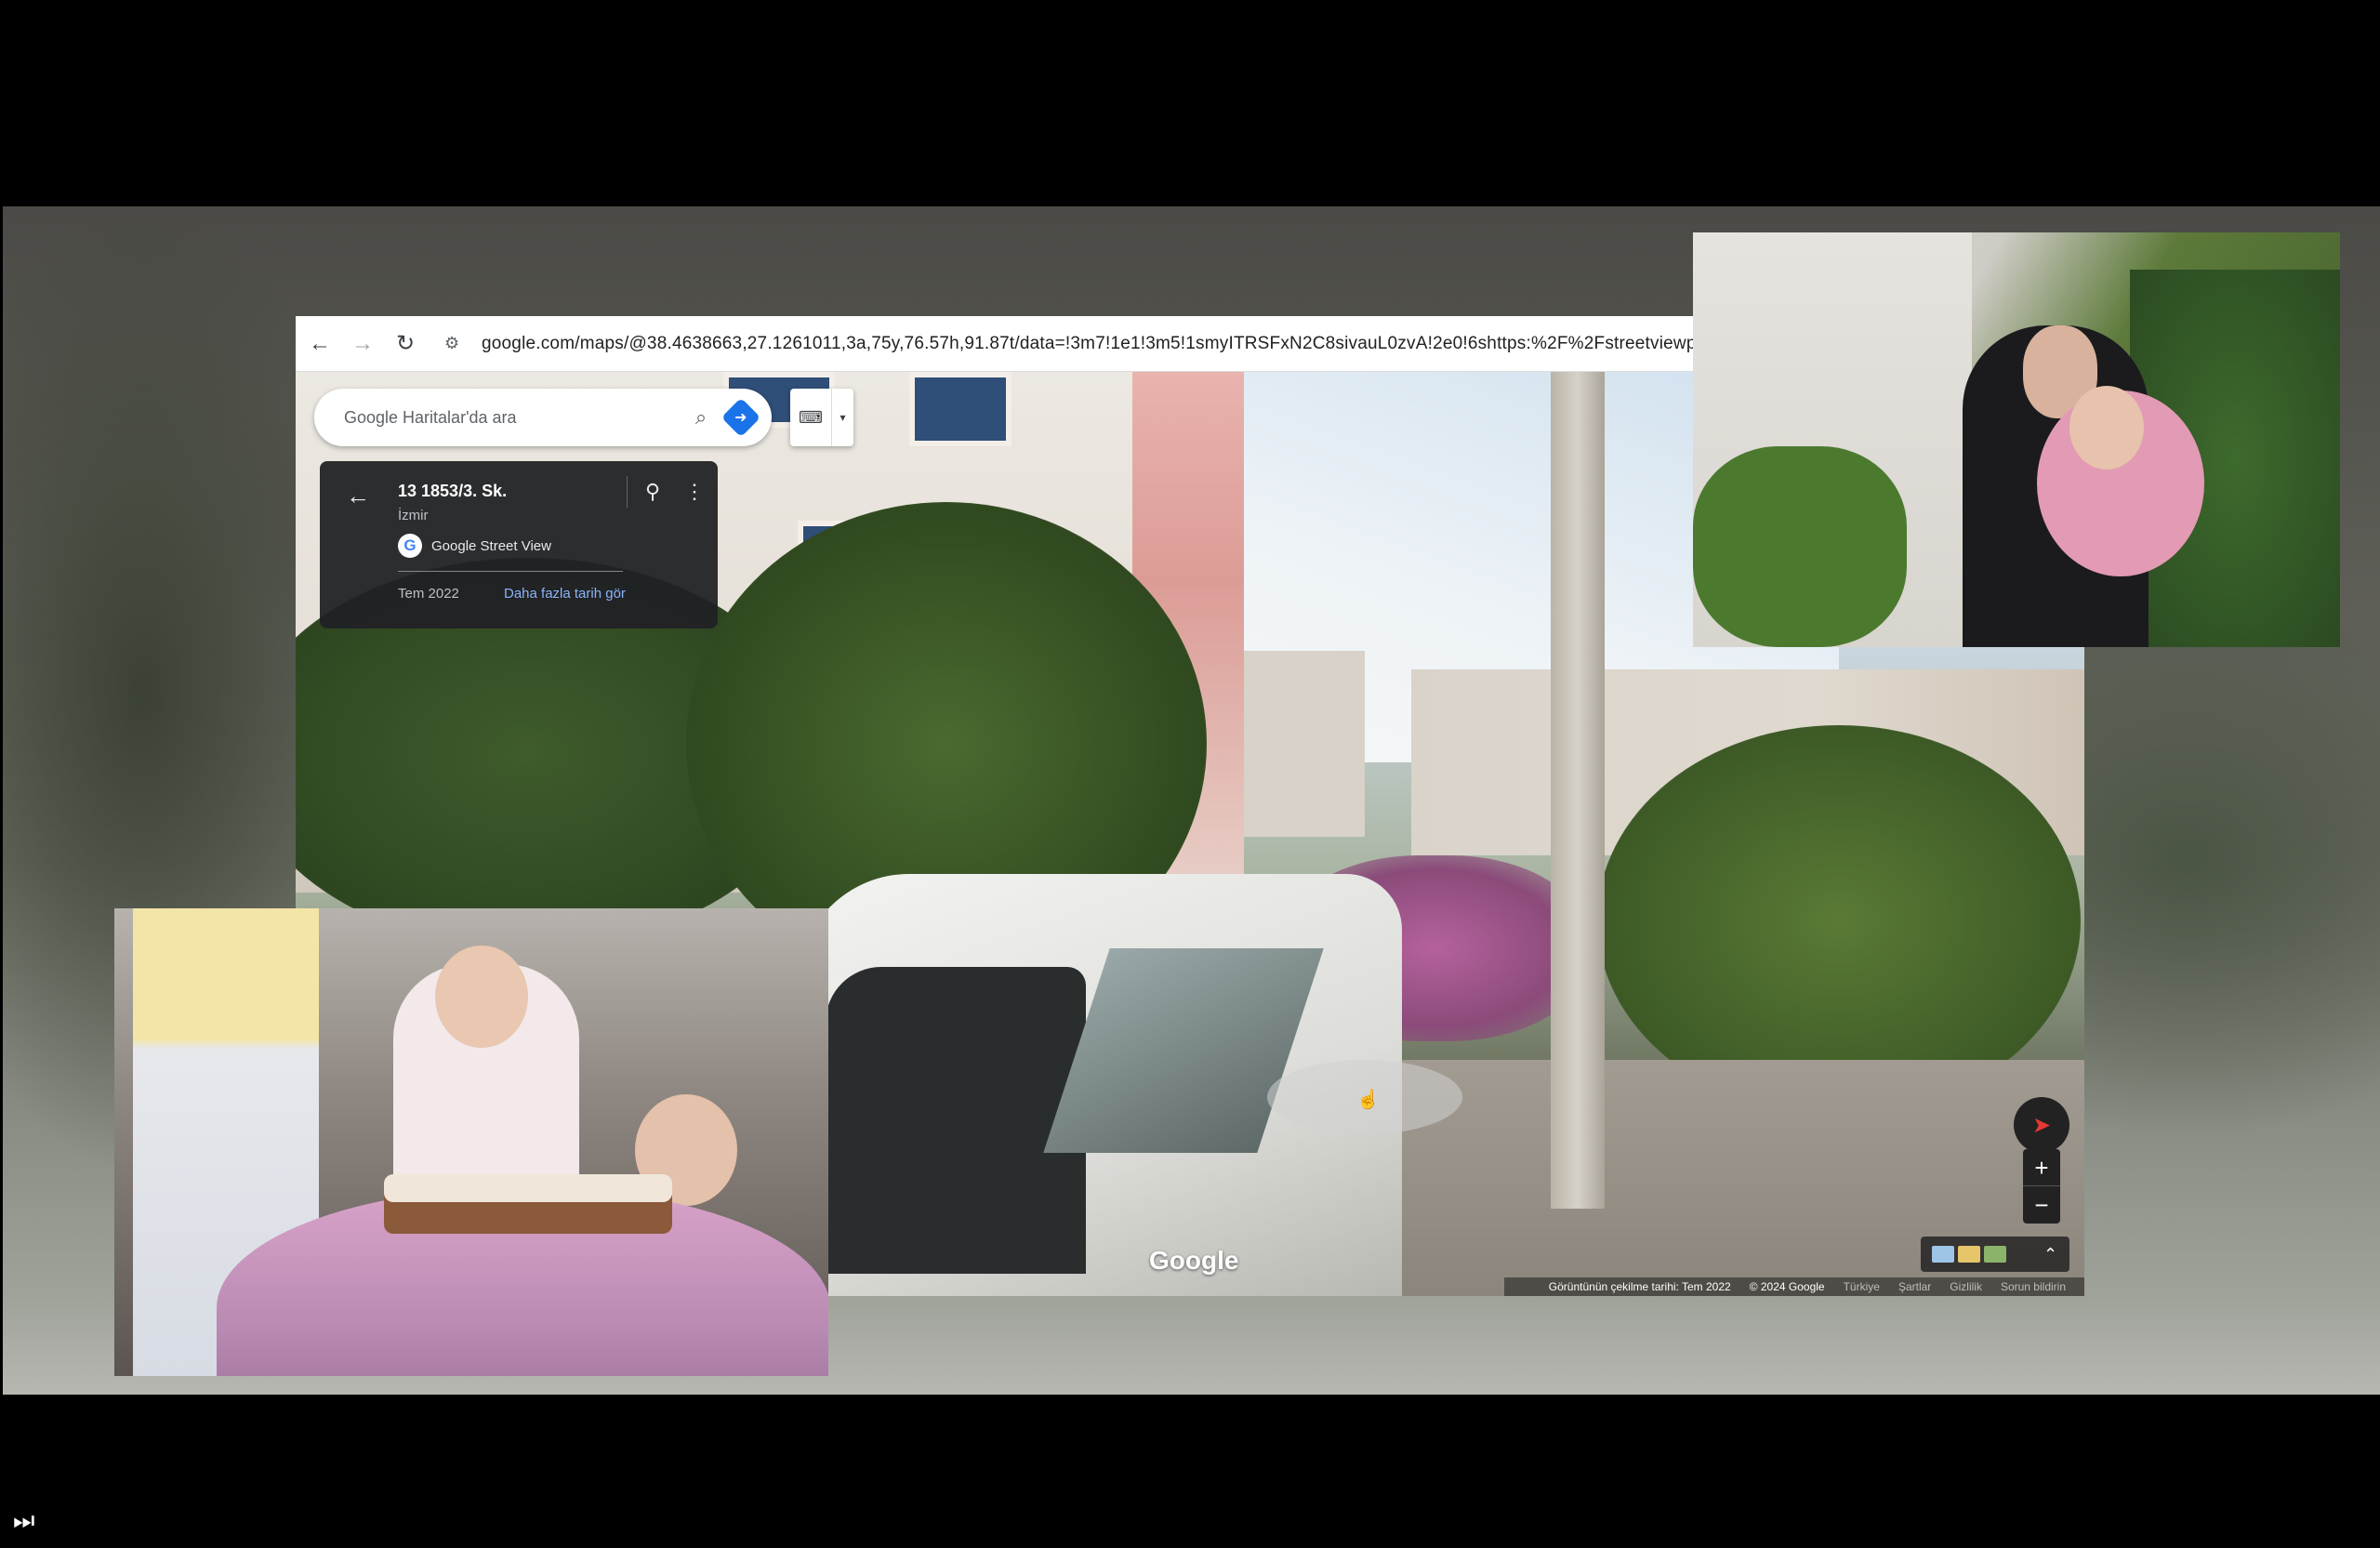 The width and height of the screenshot is (2380, 1548). I want to click on forward-arrow-icon: →, so click(362, 344).